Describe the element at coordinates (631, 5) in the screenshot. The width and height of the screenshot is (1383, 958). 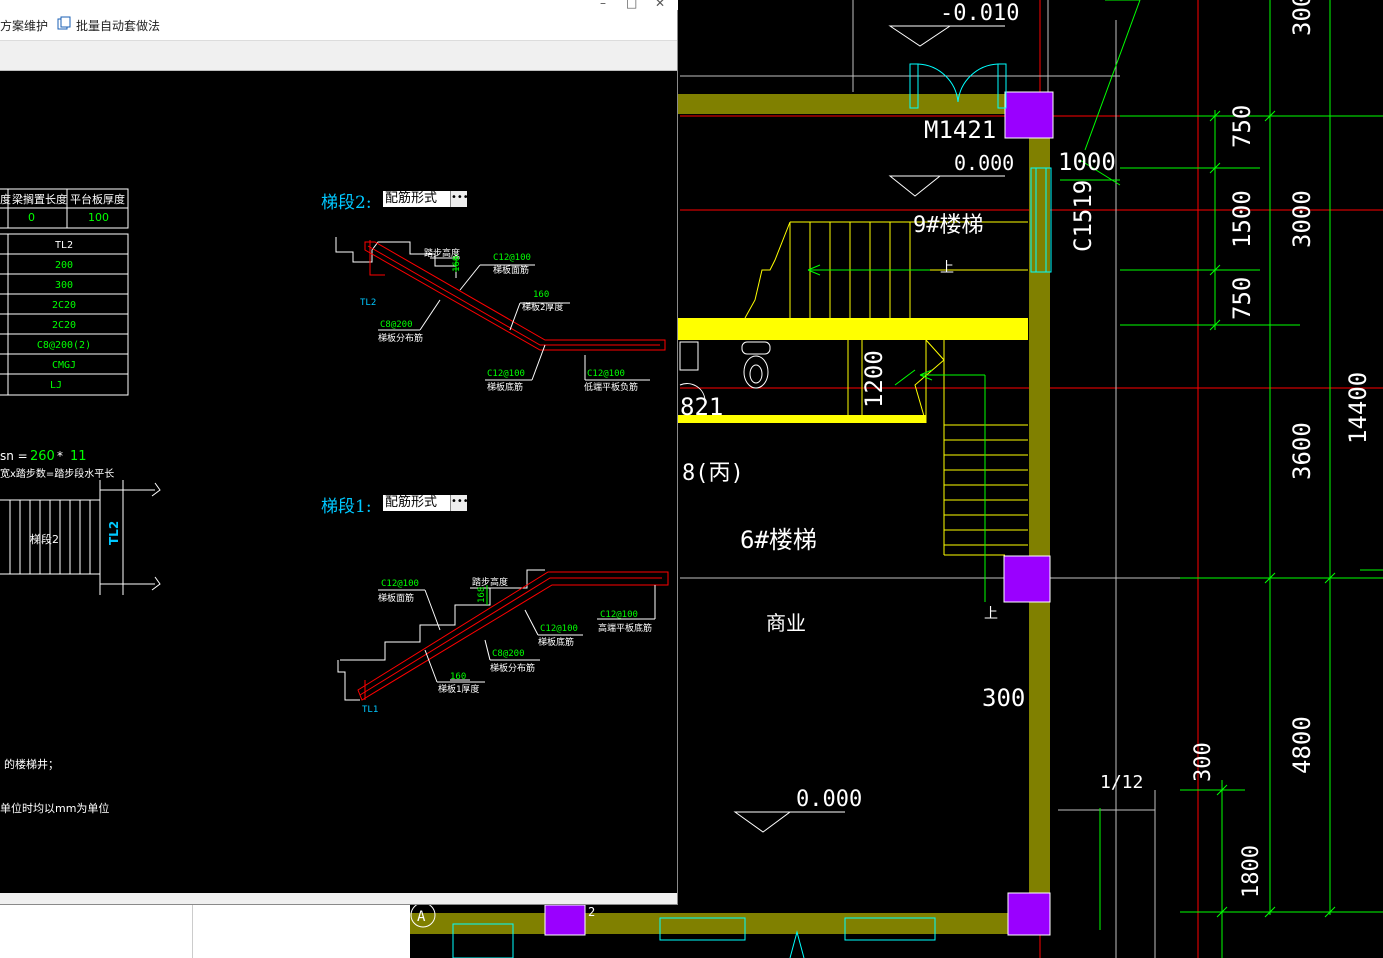
I see `maximize-icon: □` at that location.